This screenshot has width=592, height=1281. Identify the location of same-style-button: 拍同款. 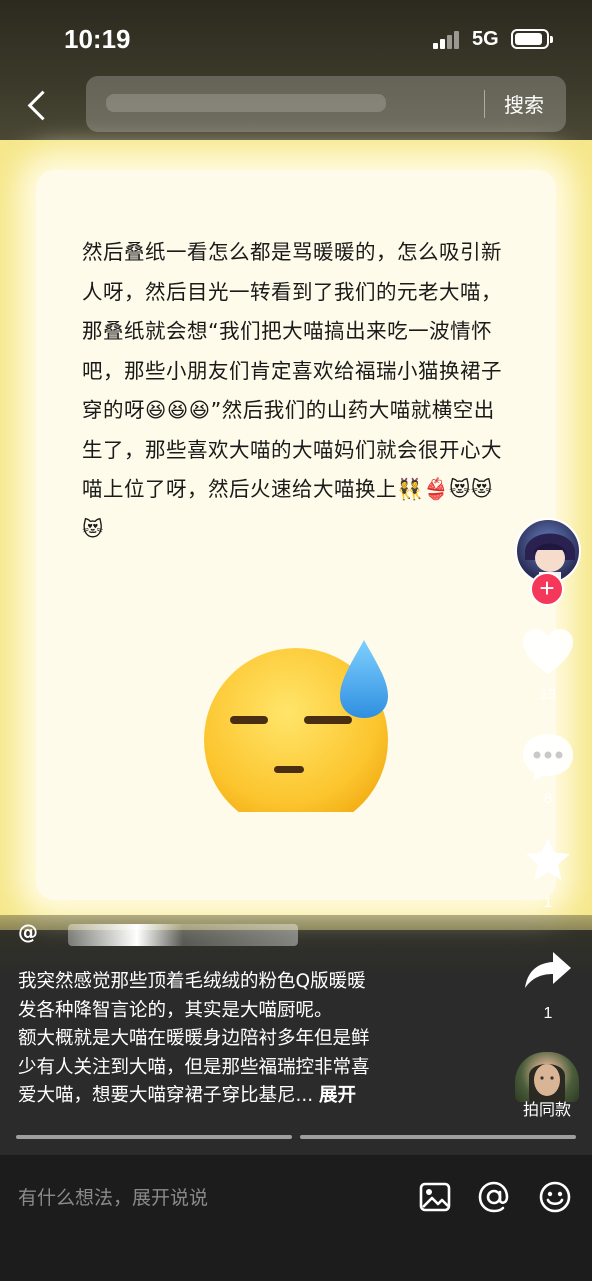
(547, 1108).